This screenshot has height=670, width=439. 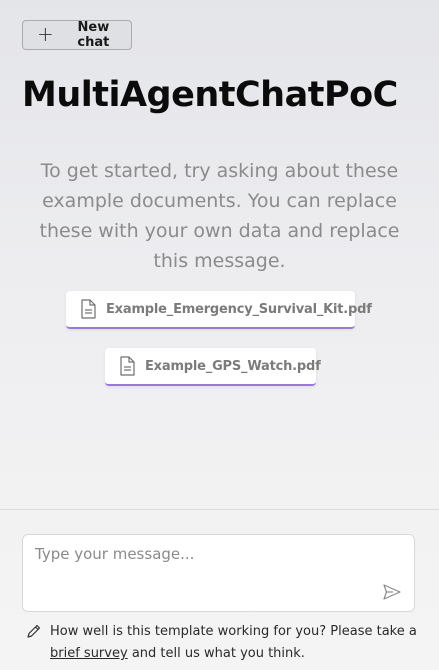 What do you see at coordinates (218, 653) in the screenshot?
I see `survey-text-after: and tell us what you think.` at bounding box center [218, 653].